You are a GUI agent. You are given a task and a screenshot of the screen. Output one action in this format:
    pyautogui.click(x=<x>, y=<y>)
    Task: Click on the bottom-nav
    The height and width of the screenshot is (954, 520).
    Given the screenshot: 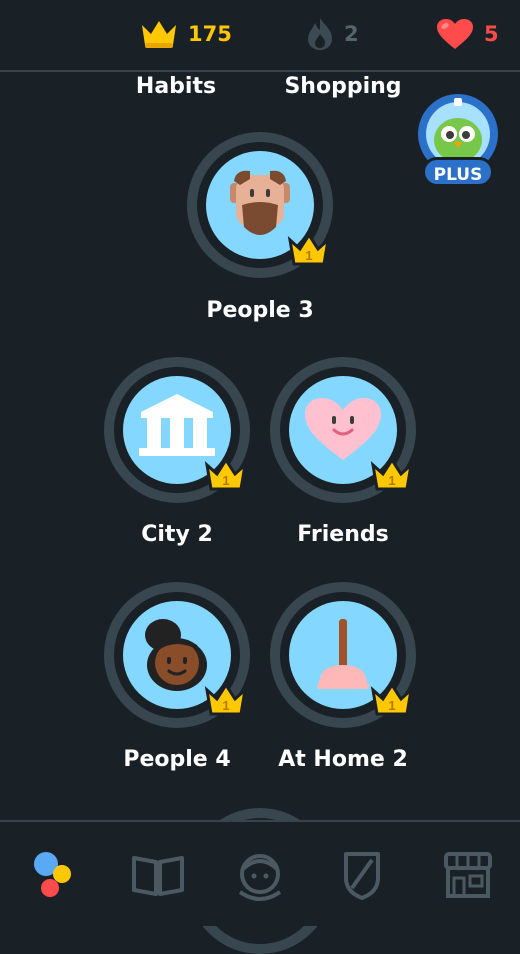 What is the action you would take?
    pyautogui.click(x=260, y=873)
    